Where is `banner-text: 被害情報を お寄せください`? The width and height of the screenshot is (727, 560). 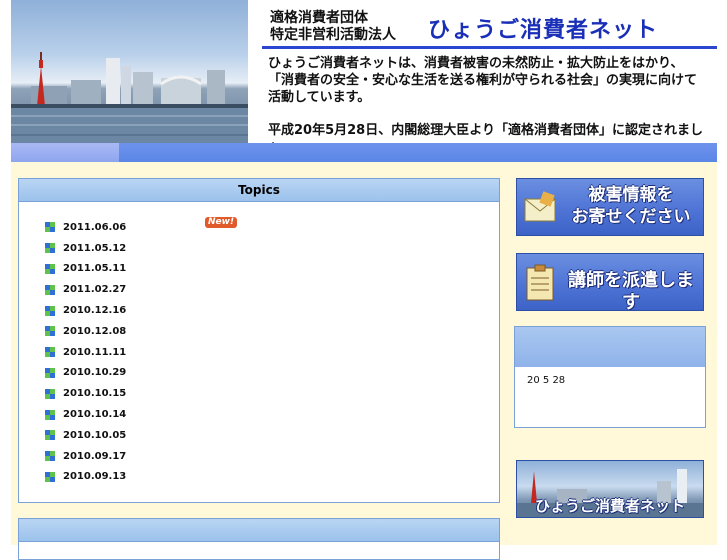
banner-text: 被害情報を お寄せください is located at coordinates (631, 206).